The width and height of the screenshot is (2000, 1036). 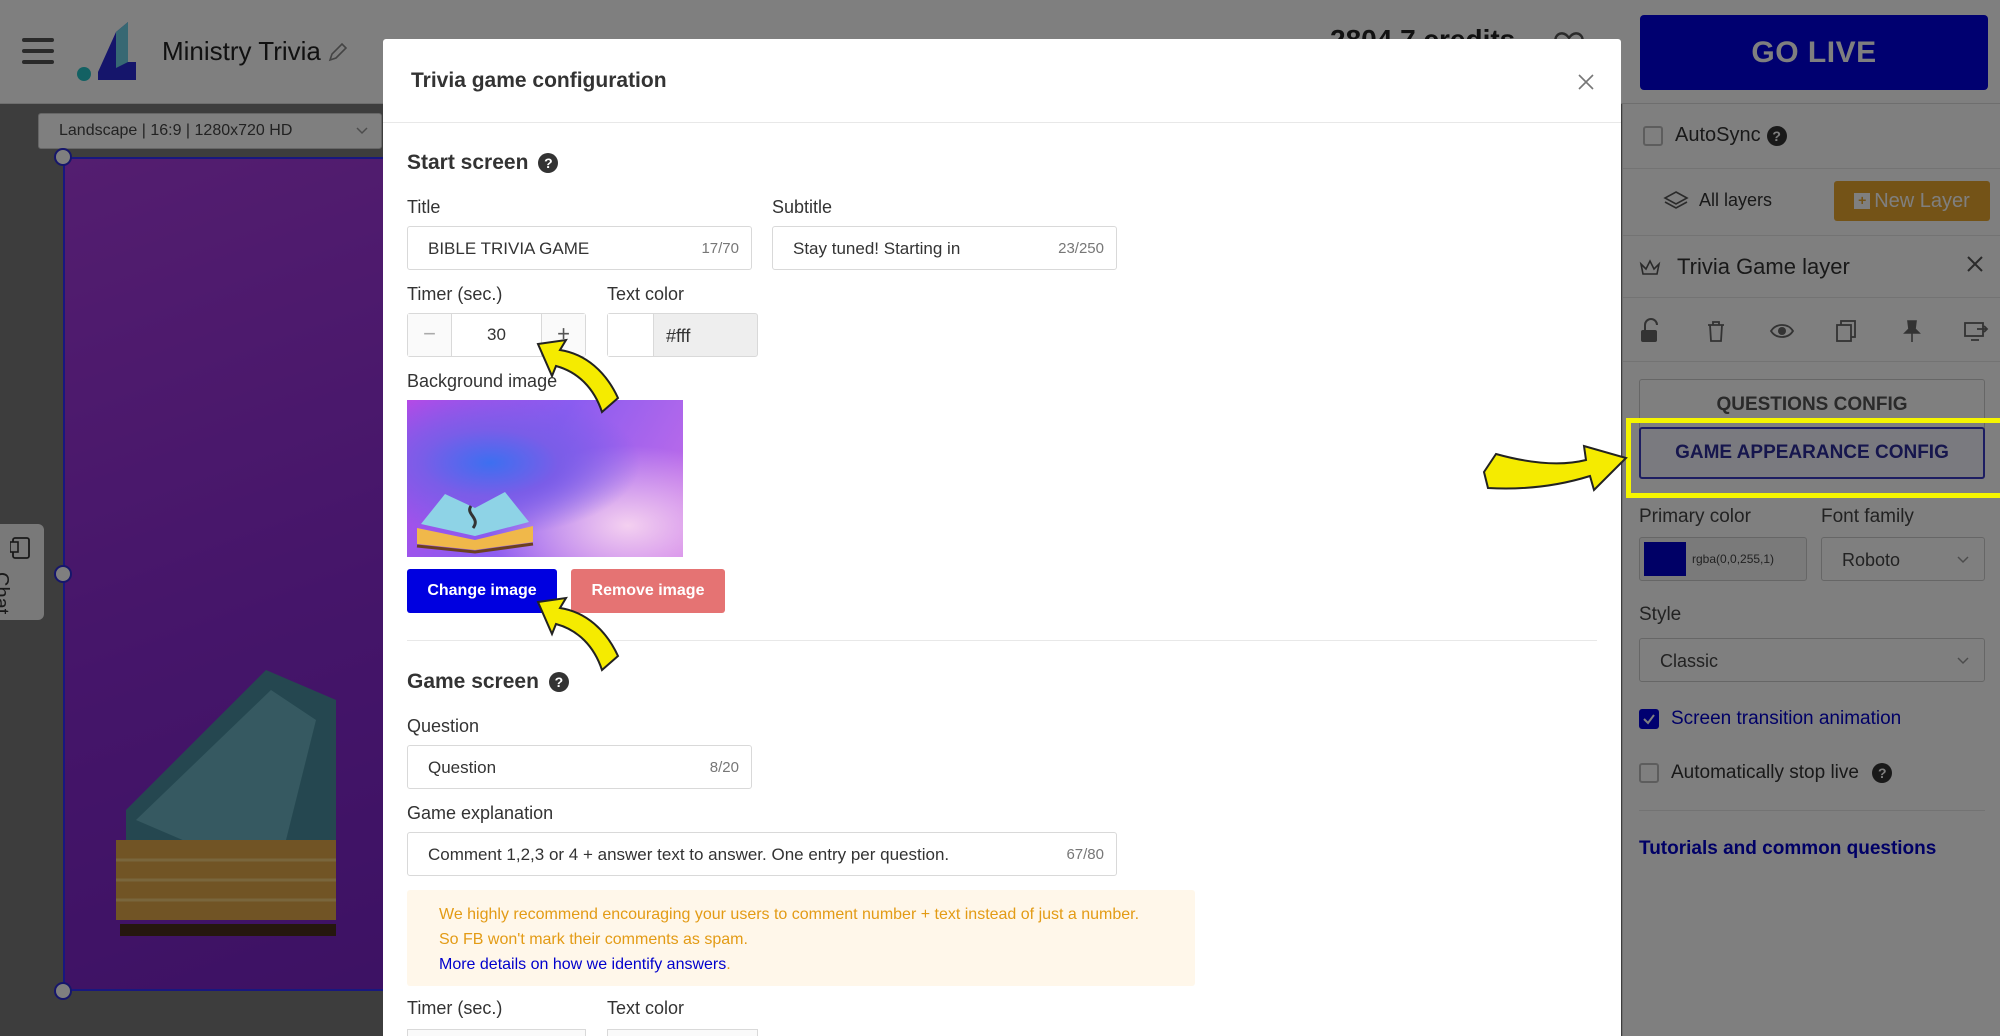 I want to click on subtitle-input: Stay tuned! Starting in 23/250, so click(x=944, y=248).